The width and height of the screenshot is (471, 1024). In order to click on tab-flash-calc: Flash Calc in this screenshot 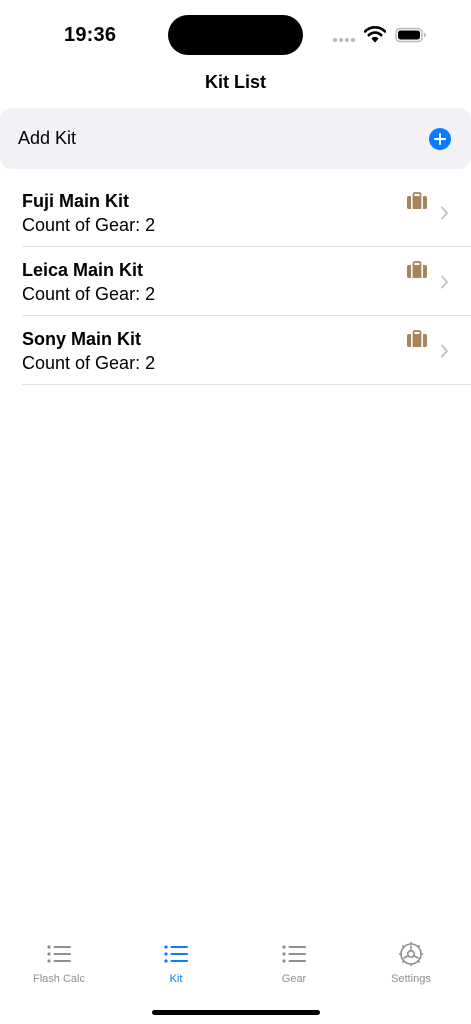, I will do `click(59, 965)`.